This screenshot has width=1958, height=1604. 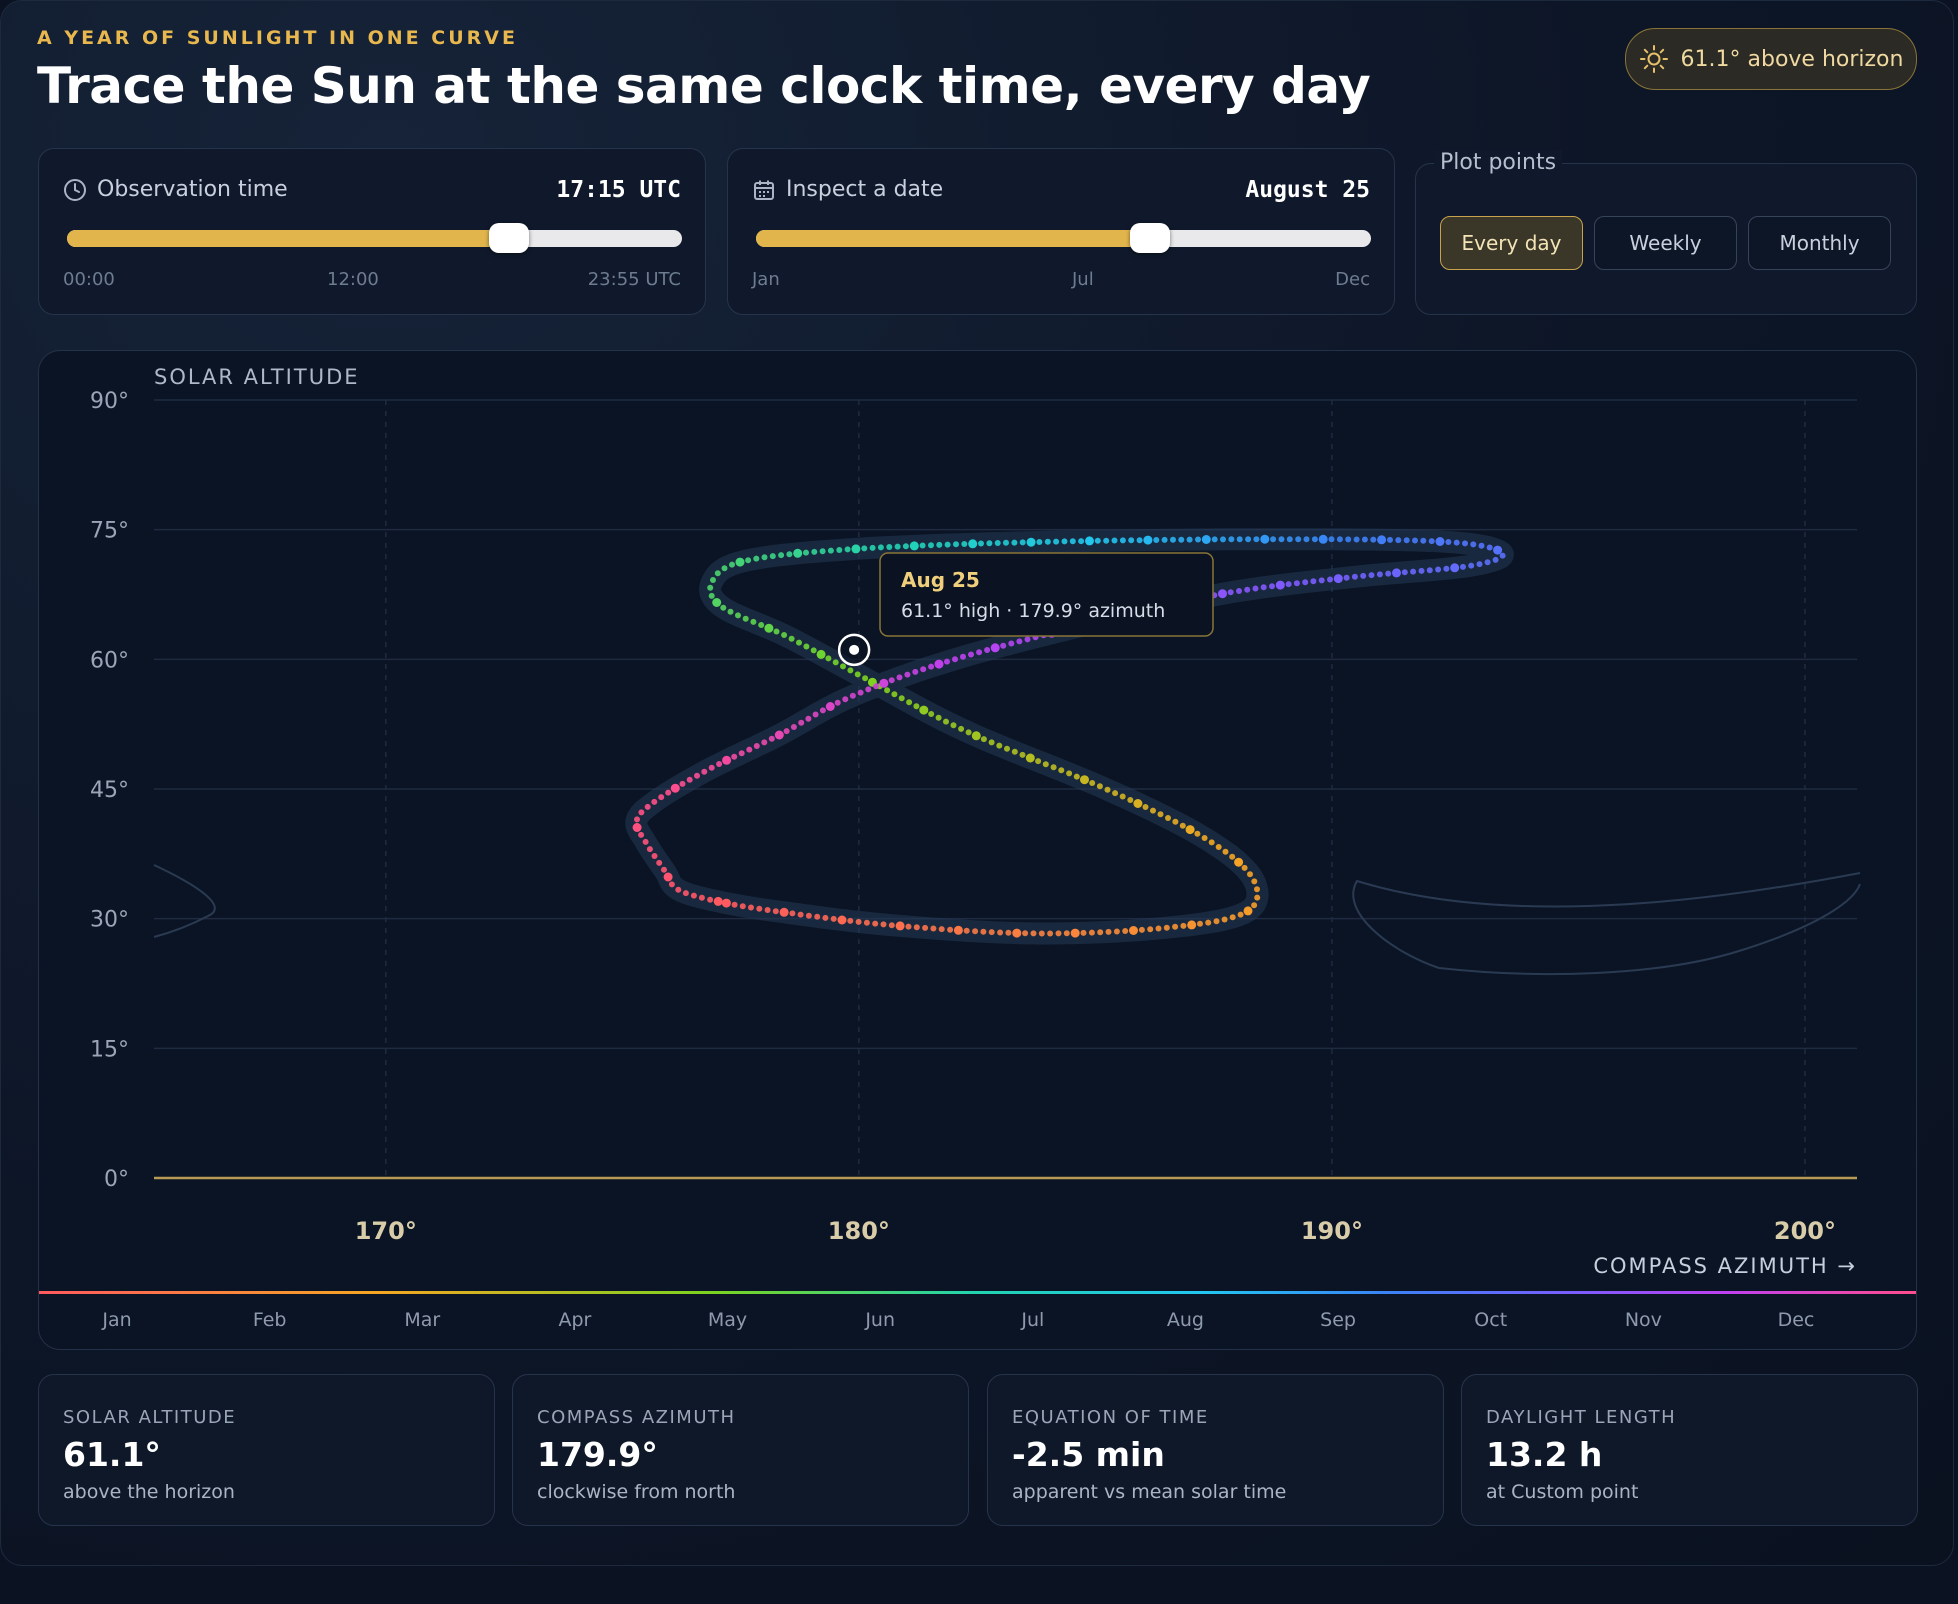 What do you see at coordinates (1490, 1320) in the screenshot?
I see `month-label: Oct` at bounding box center [1490, 1320].